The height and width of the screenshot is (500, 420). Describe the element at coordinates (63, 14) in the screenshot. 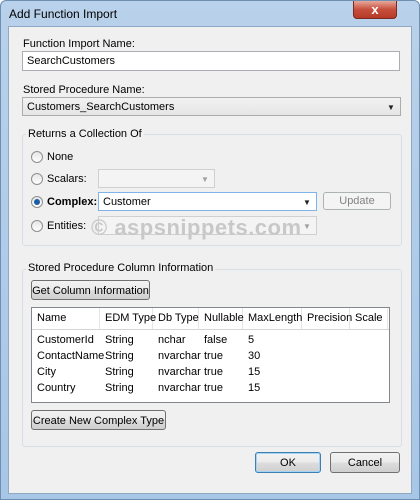

I see `window-title: Add Function Import` at that location.